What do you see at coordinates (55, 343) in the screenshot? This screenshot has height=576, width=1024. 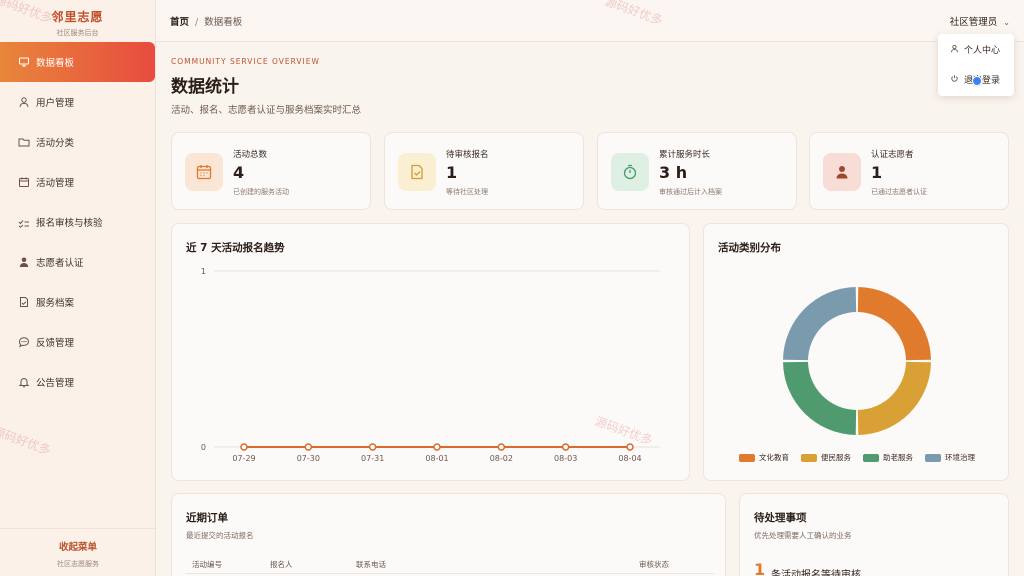 I see `sidebar-item-label: 反馈管理` at bounding box center [55, 343].